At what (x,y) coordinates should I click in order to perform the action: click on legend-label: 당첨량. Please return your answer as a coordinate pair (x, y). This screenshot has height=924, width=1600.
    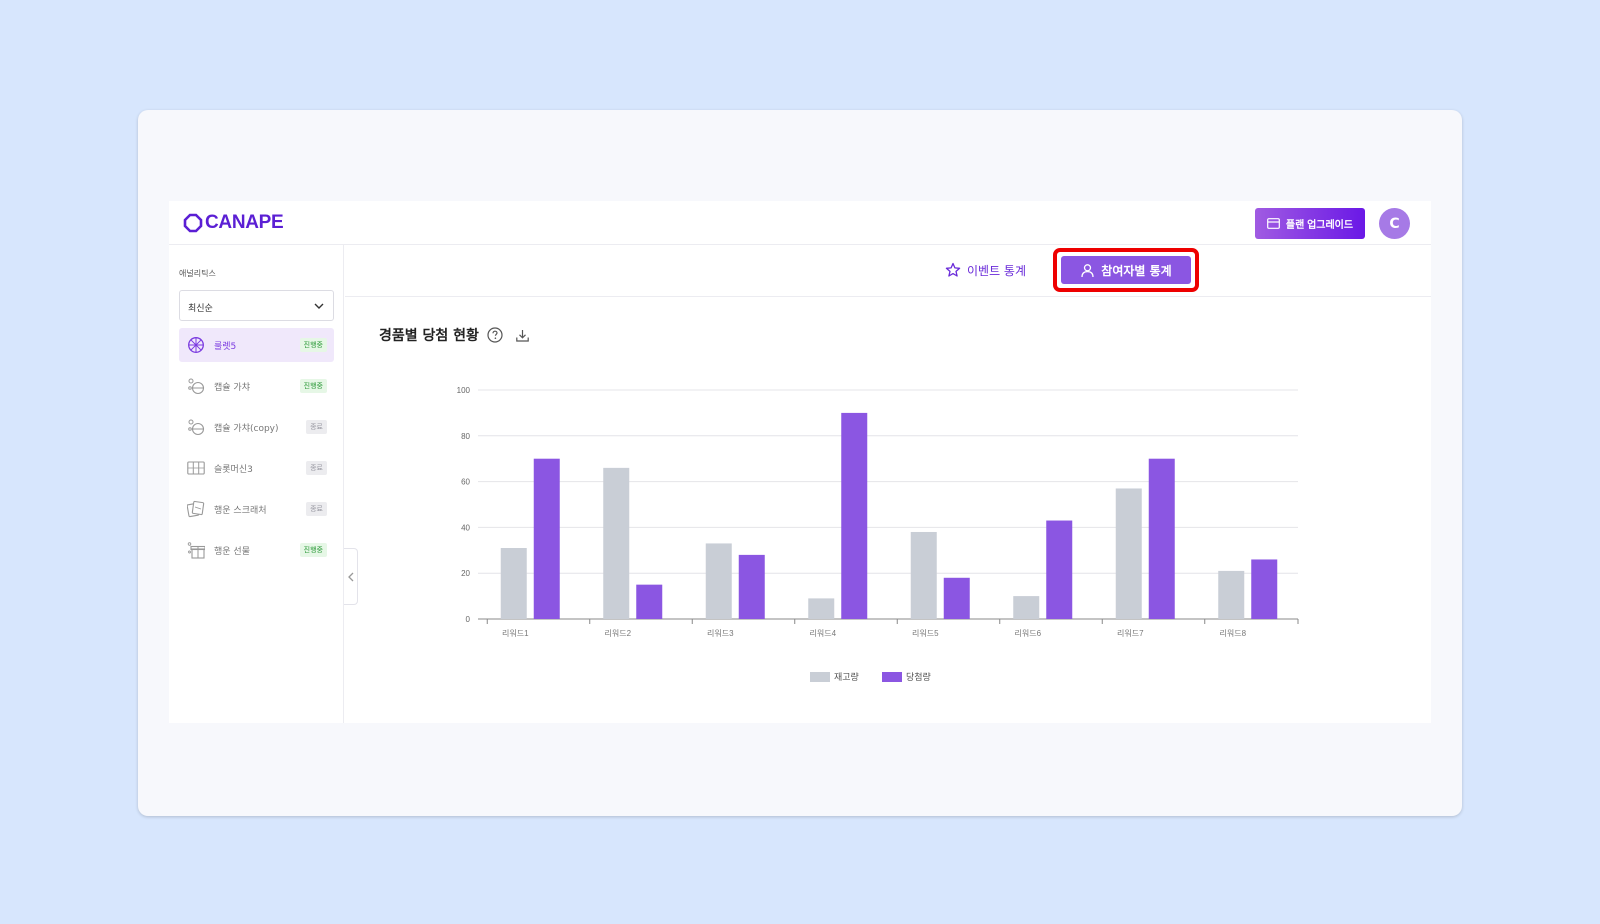
    Looking at the image, I should click on (918, 676).